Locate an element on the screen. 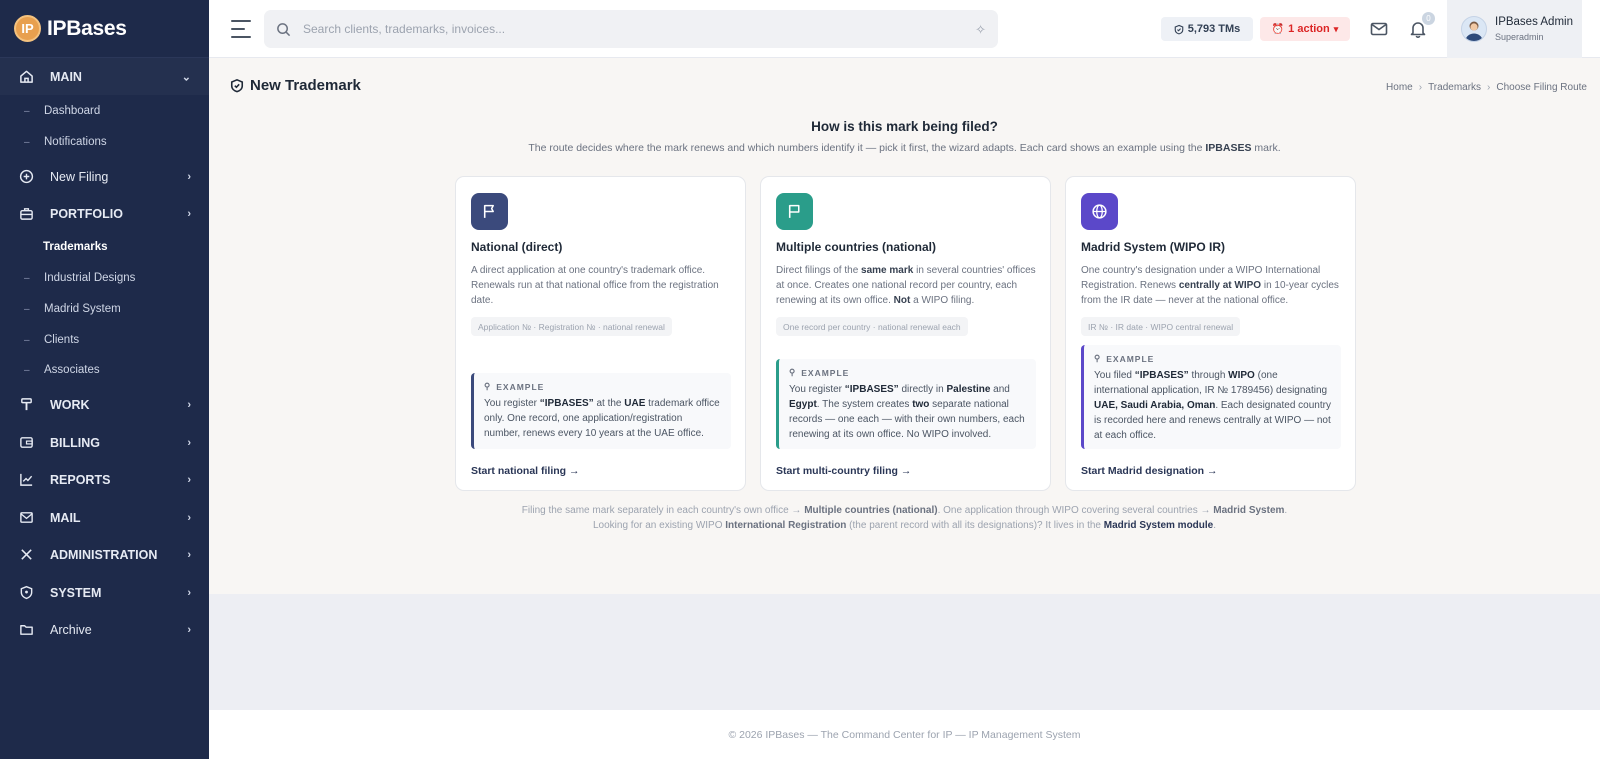 The image size is (1600, 759). empty-area is located at coordinates (904, 652).